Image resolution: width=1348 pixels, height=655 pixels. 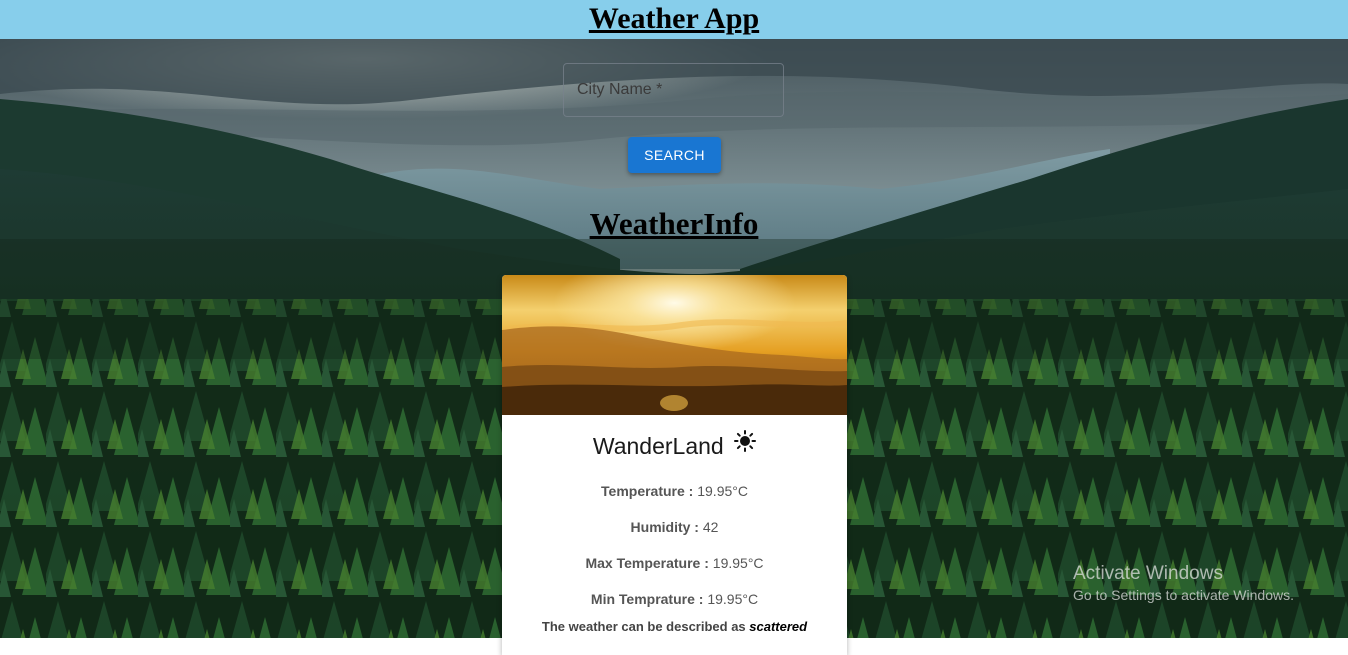 I want to click on weather-info-heading: WeatherInfo, so click(x=674, y=223).